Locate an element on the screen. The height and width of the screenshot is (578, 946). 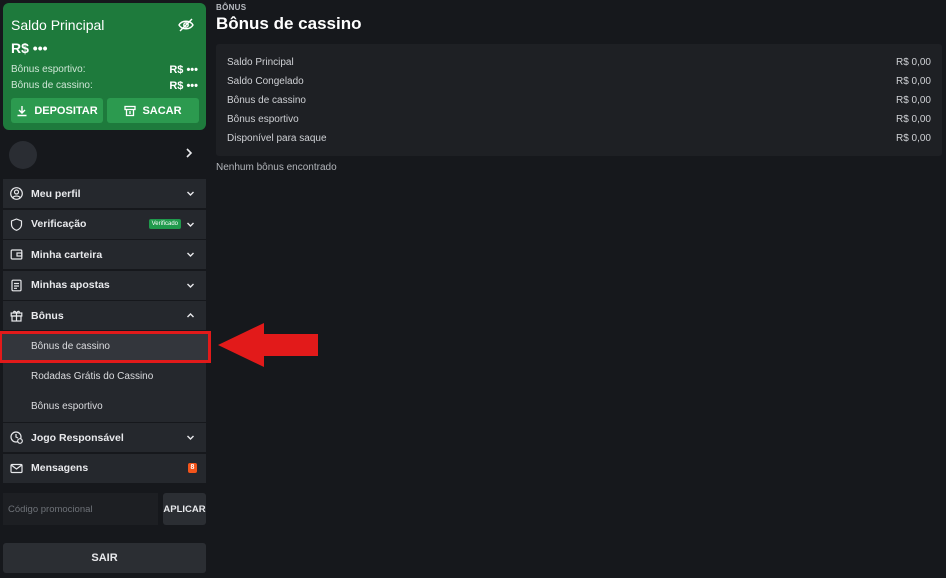
menu-item-label: Minha carteira is located at coordinates (67, 254).